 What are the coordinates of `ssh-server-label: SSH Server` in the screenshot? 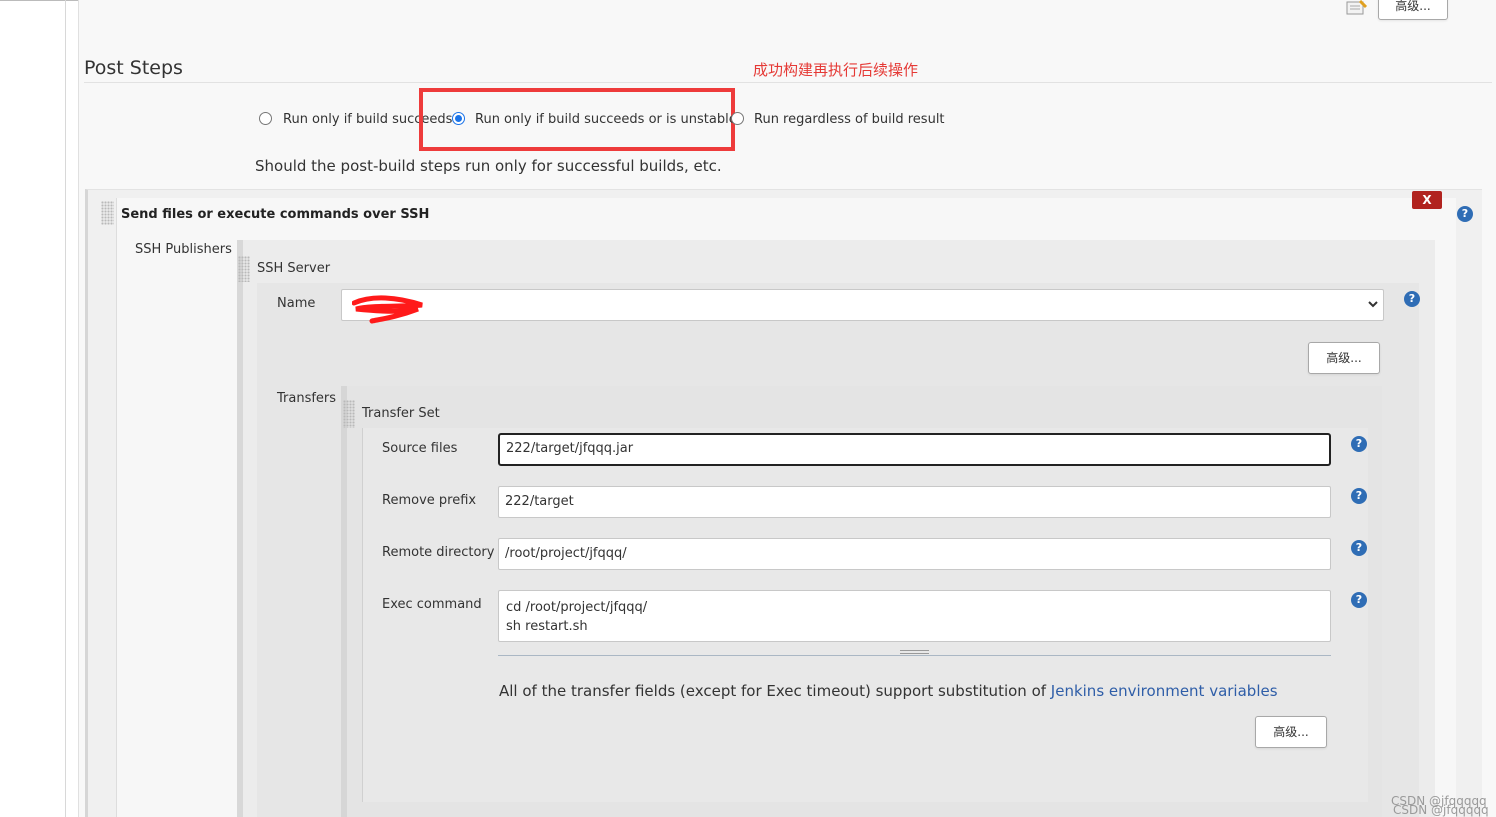 It's located at (294, 268).